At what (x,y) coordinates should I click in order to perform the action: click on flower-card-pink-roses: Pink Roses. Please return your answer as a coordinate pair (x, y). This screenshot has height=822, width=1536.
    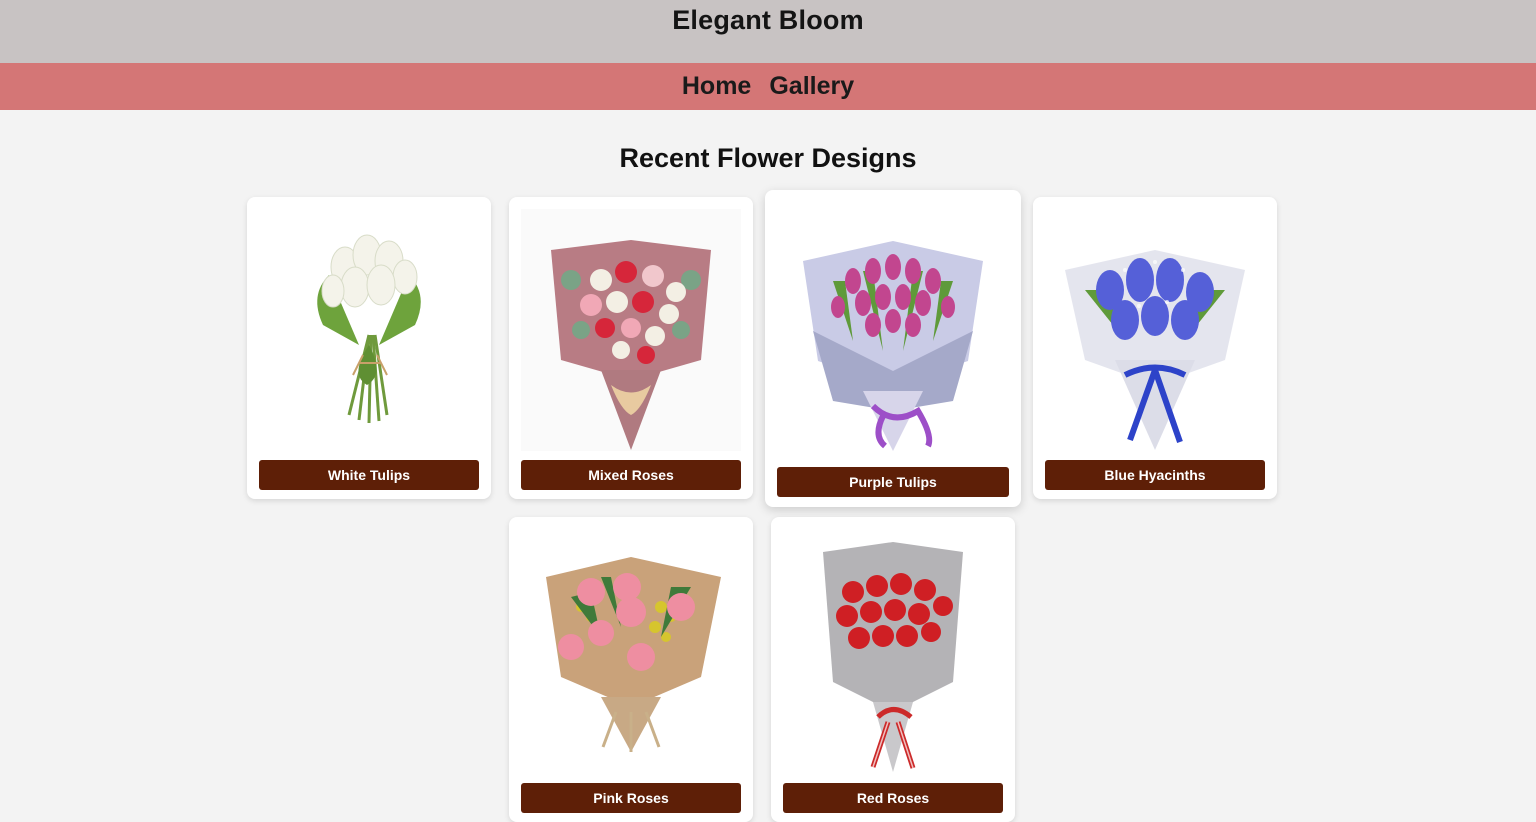
    Looking at the image, I should click on (631, 669).